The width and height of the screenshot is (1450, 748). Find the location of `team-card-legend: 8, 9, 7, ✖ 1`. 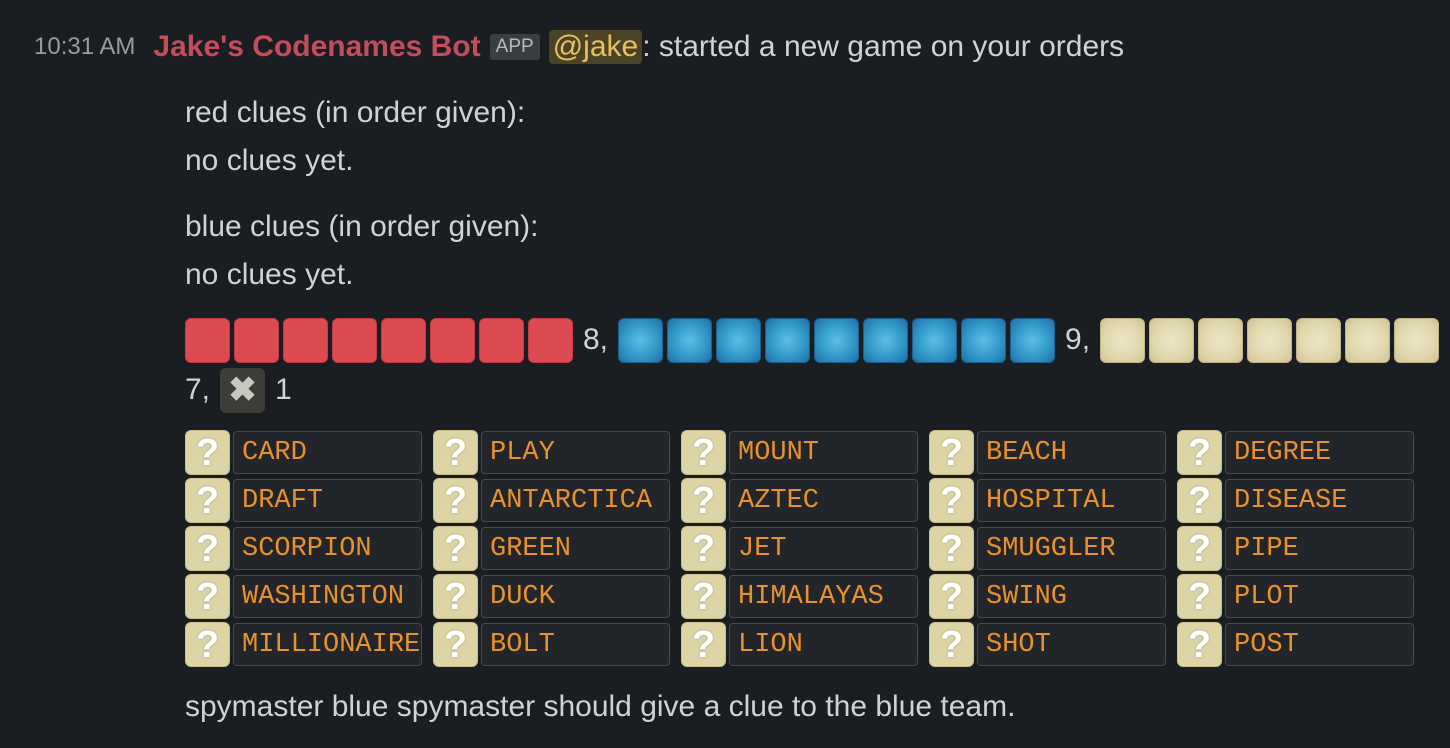

team-card-legend: 8, 9, 7, ✖ 1 is located at coordinates (812, 365).